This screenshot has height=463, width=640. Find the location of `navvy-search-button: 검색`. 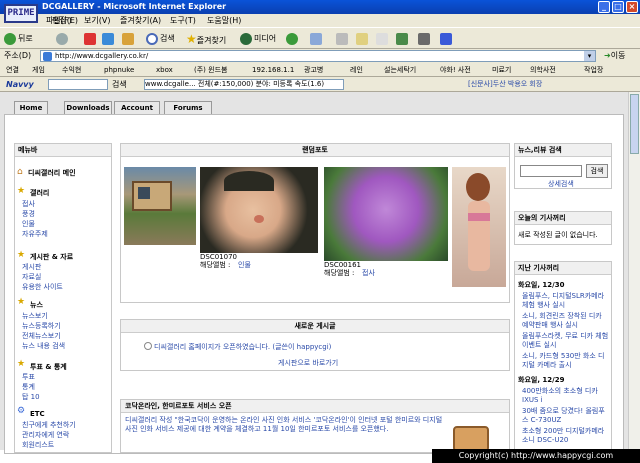

navvy-search-button: 검색 is located at coordinates (119, 84).